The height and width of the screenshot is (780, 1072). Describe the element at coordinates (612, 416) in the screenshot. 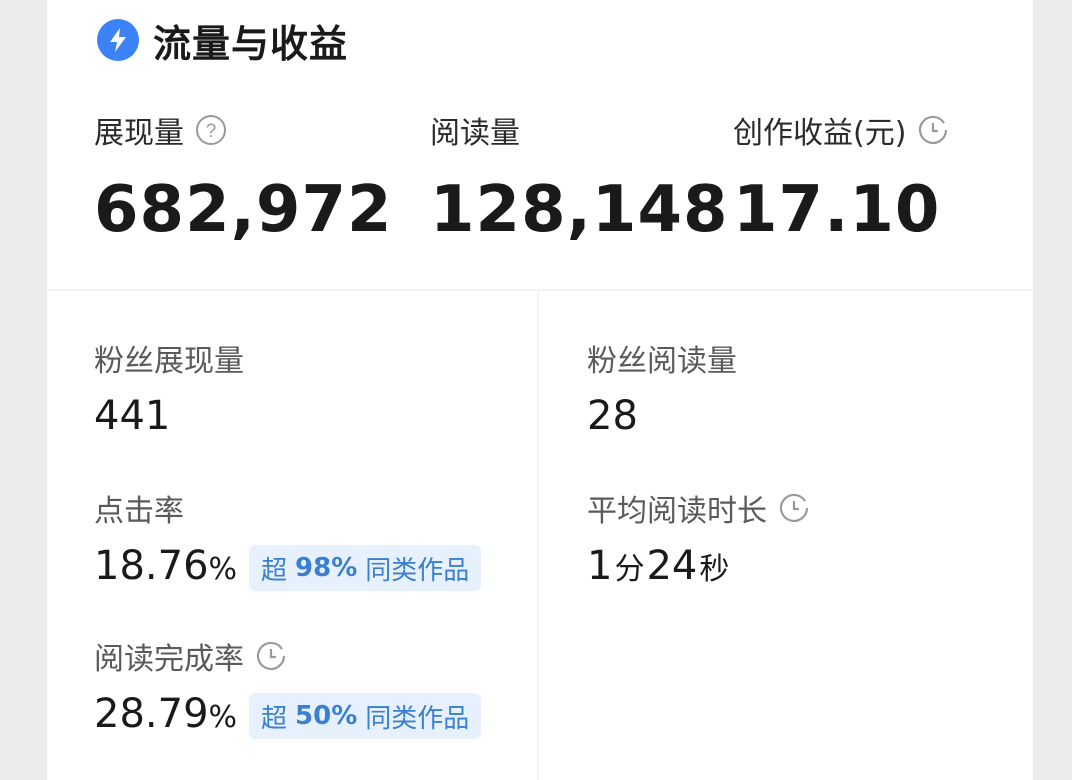

I see `fan-reads-value: 28` at that location.